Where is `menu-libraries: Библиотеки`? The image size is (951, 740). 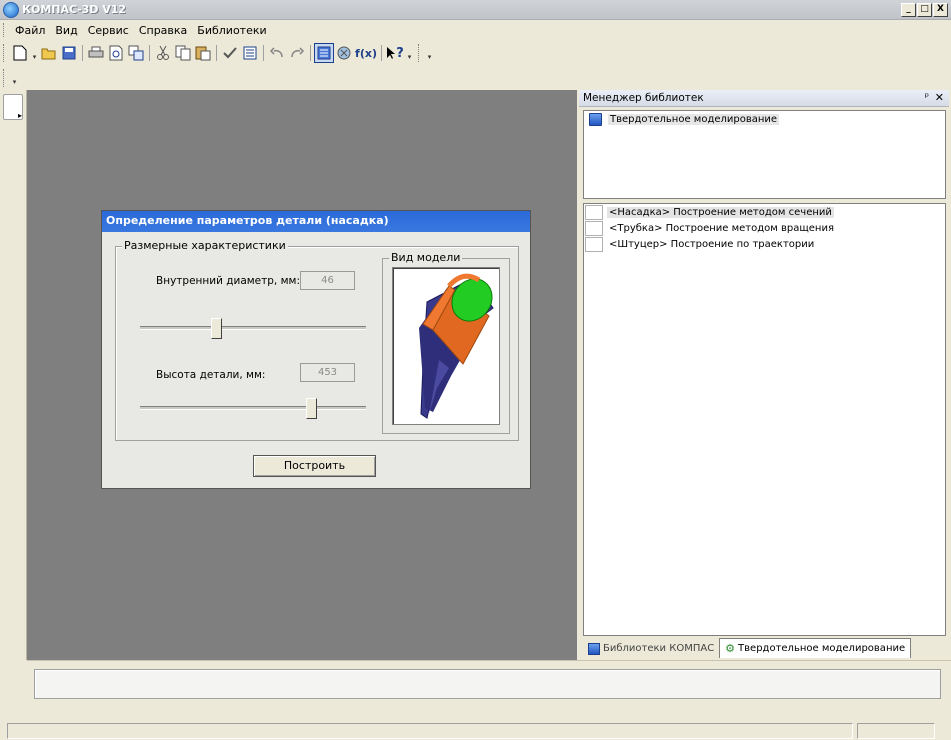 menu-libraries: Библиотеки is located at coordinates (231, 30).